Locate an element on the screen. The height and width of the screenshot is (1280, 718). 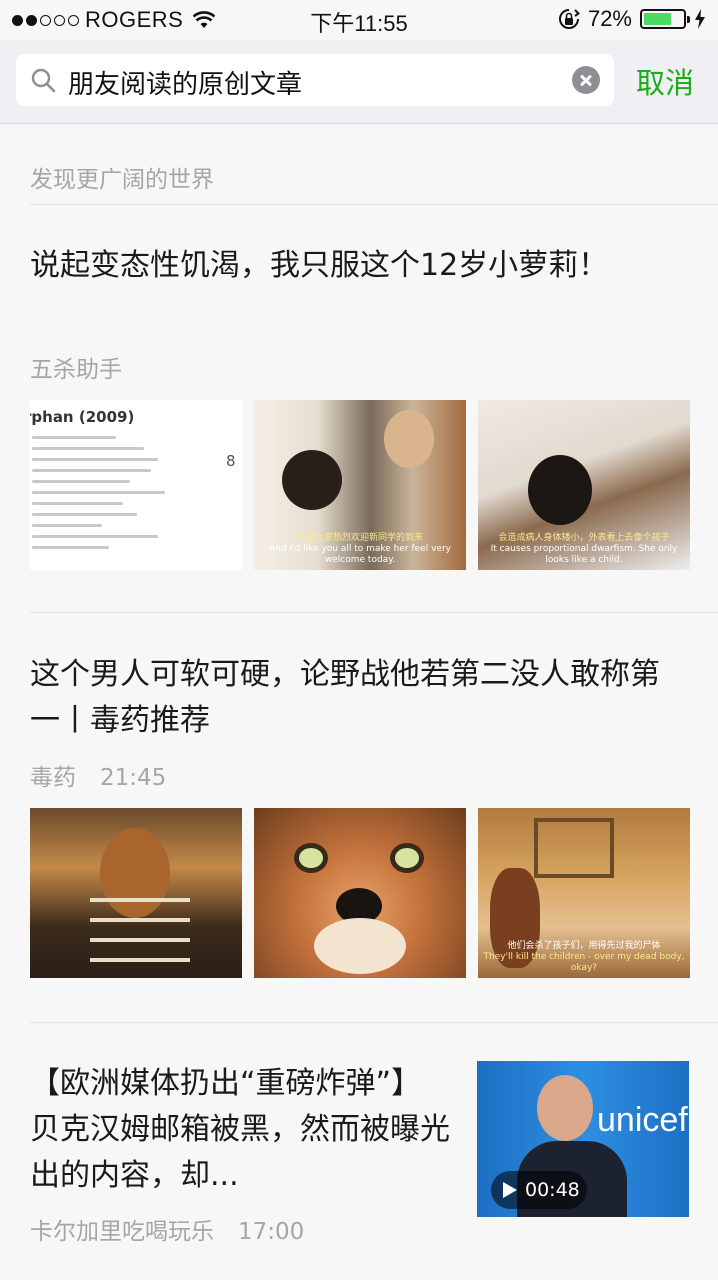
article-thumbnail: rphan (2009) 8 is located at coordinates (136, 485).